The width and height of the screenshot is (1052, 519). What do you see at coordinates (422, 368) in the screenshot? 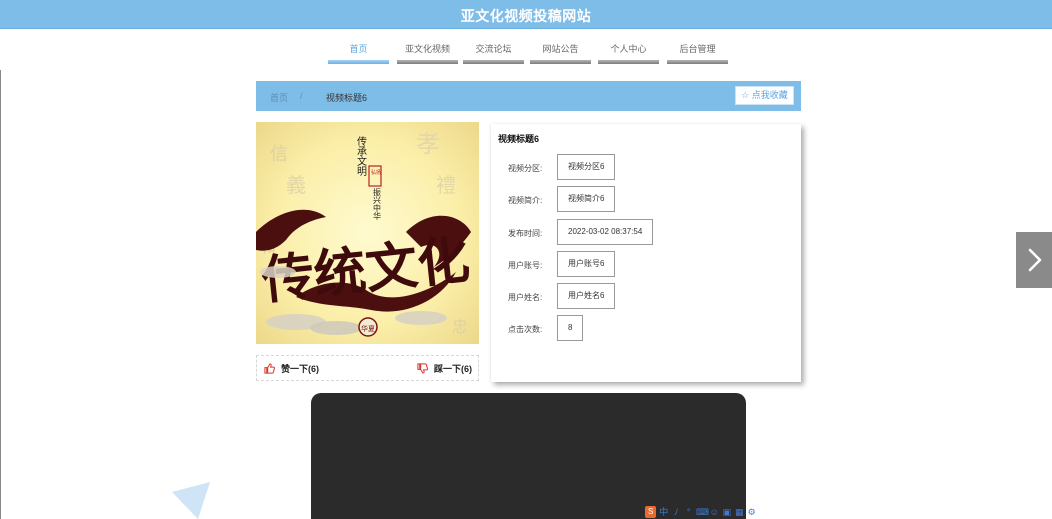
I see `thumbs-down-icon` at bounding box center [422, 368].